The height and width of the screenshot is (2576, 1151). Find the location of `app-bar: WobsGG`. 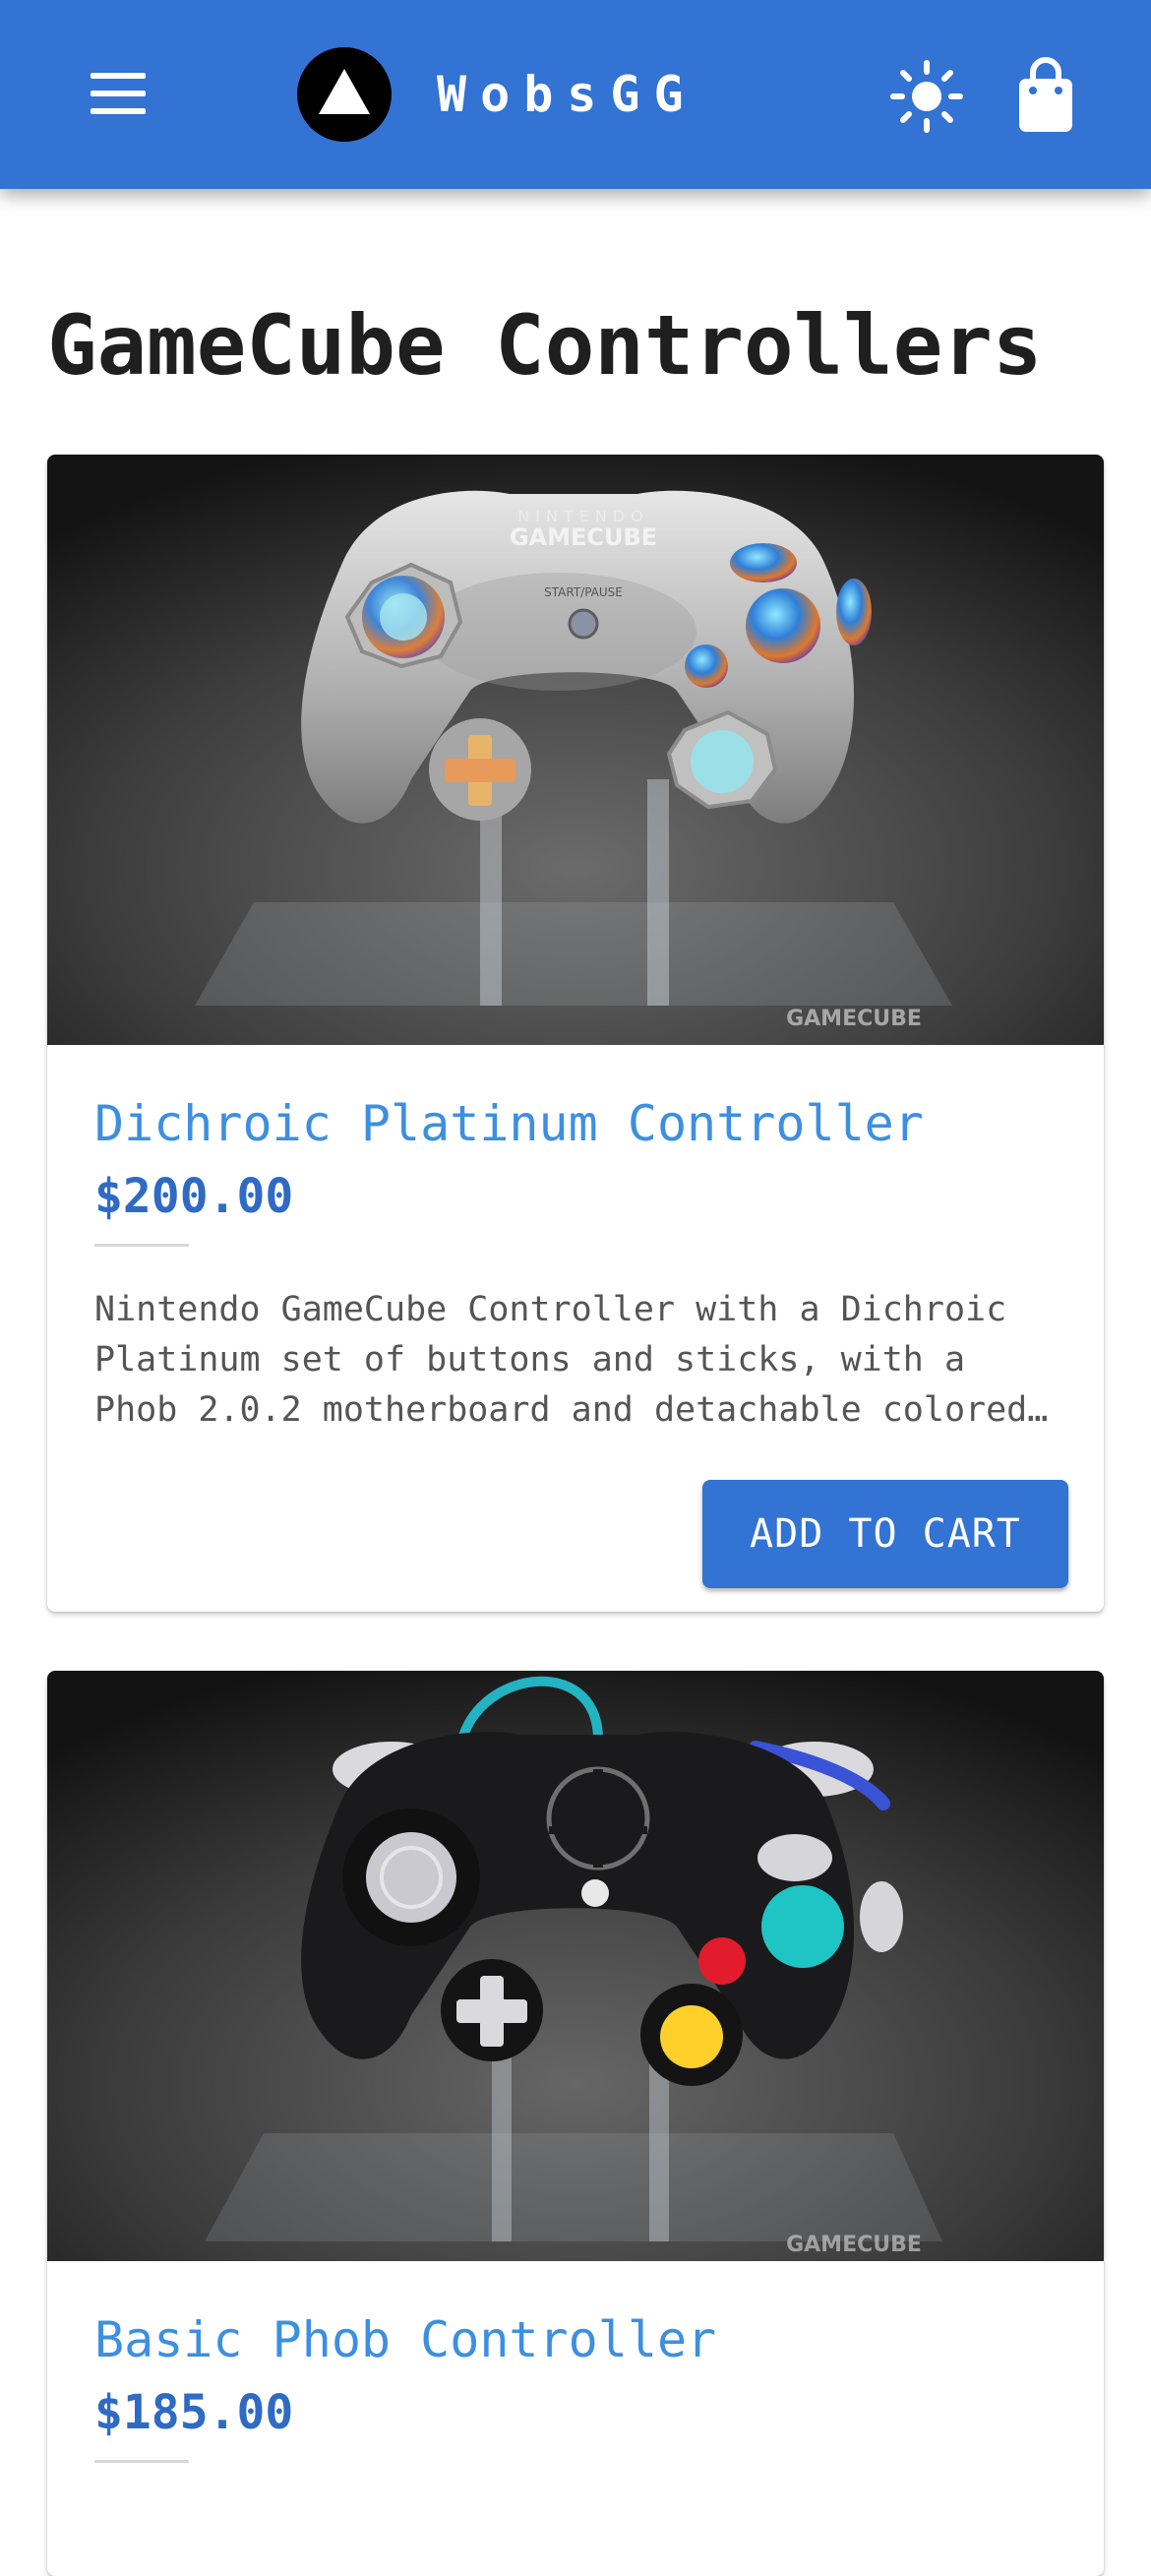

app-bar: WobsGG is located at coordinates (575, 94).